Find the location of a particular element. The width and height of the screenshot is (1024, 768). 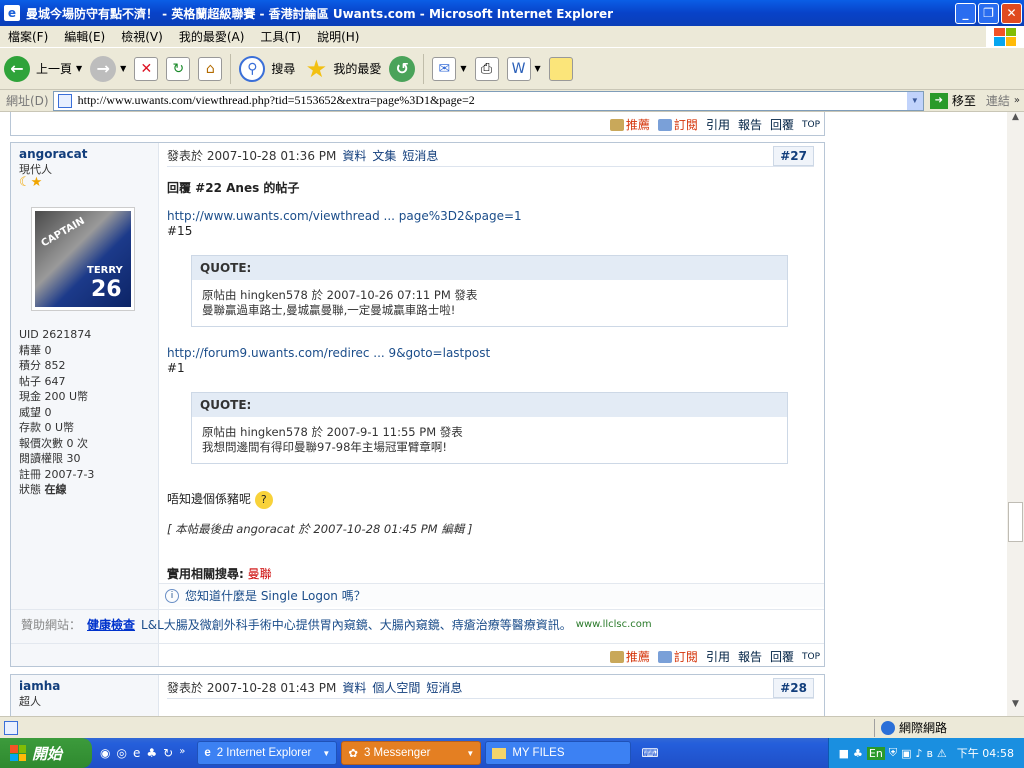

print-button: ⎙ is located at coordinates (487, 69).